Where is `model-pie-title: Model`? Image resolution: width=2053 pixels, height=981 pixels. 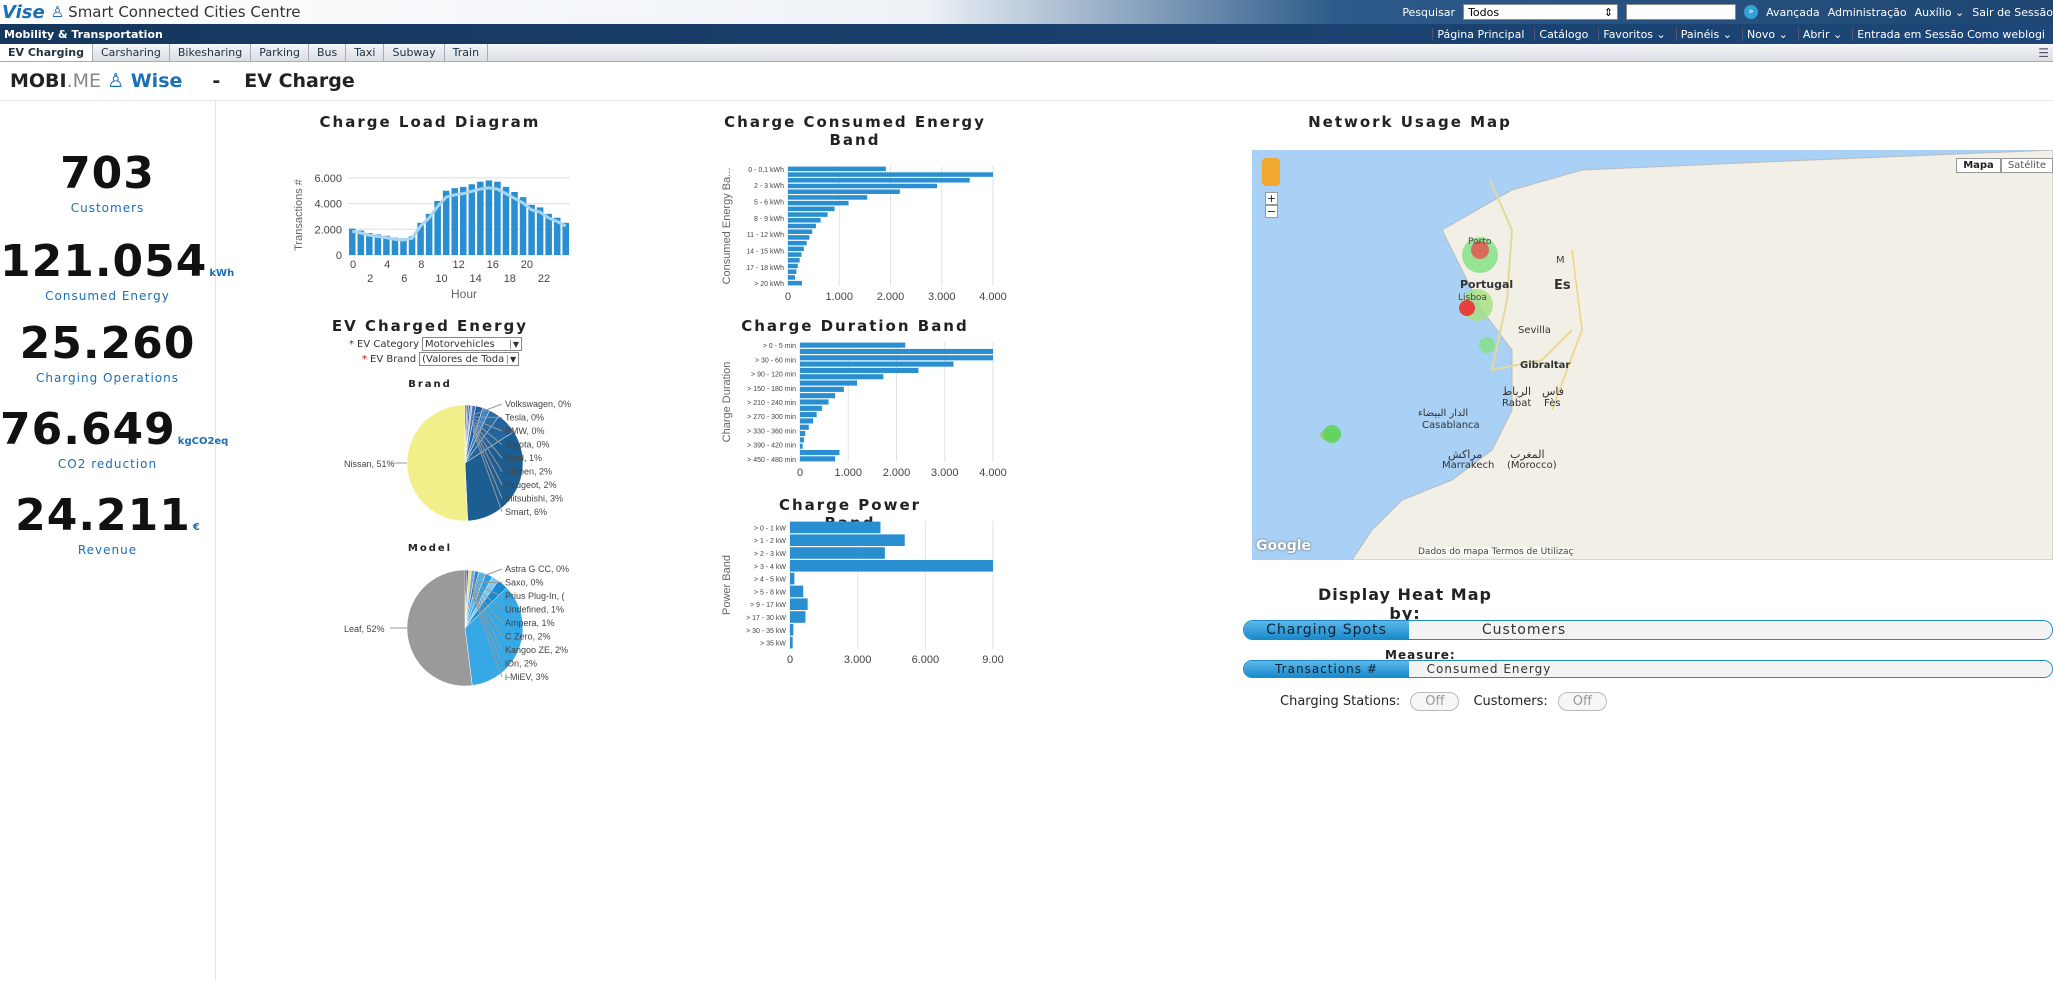
model-pie-title: Model is located at coordinates (430, 548).